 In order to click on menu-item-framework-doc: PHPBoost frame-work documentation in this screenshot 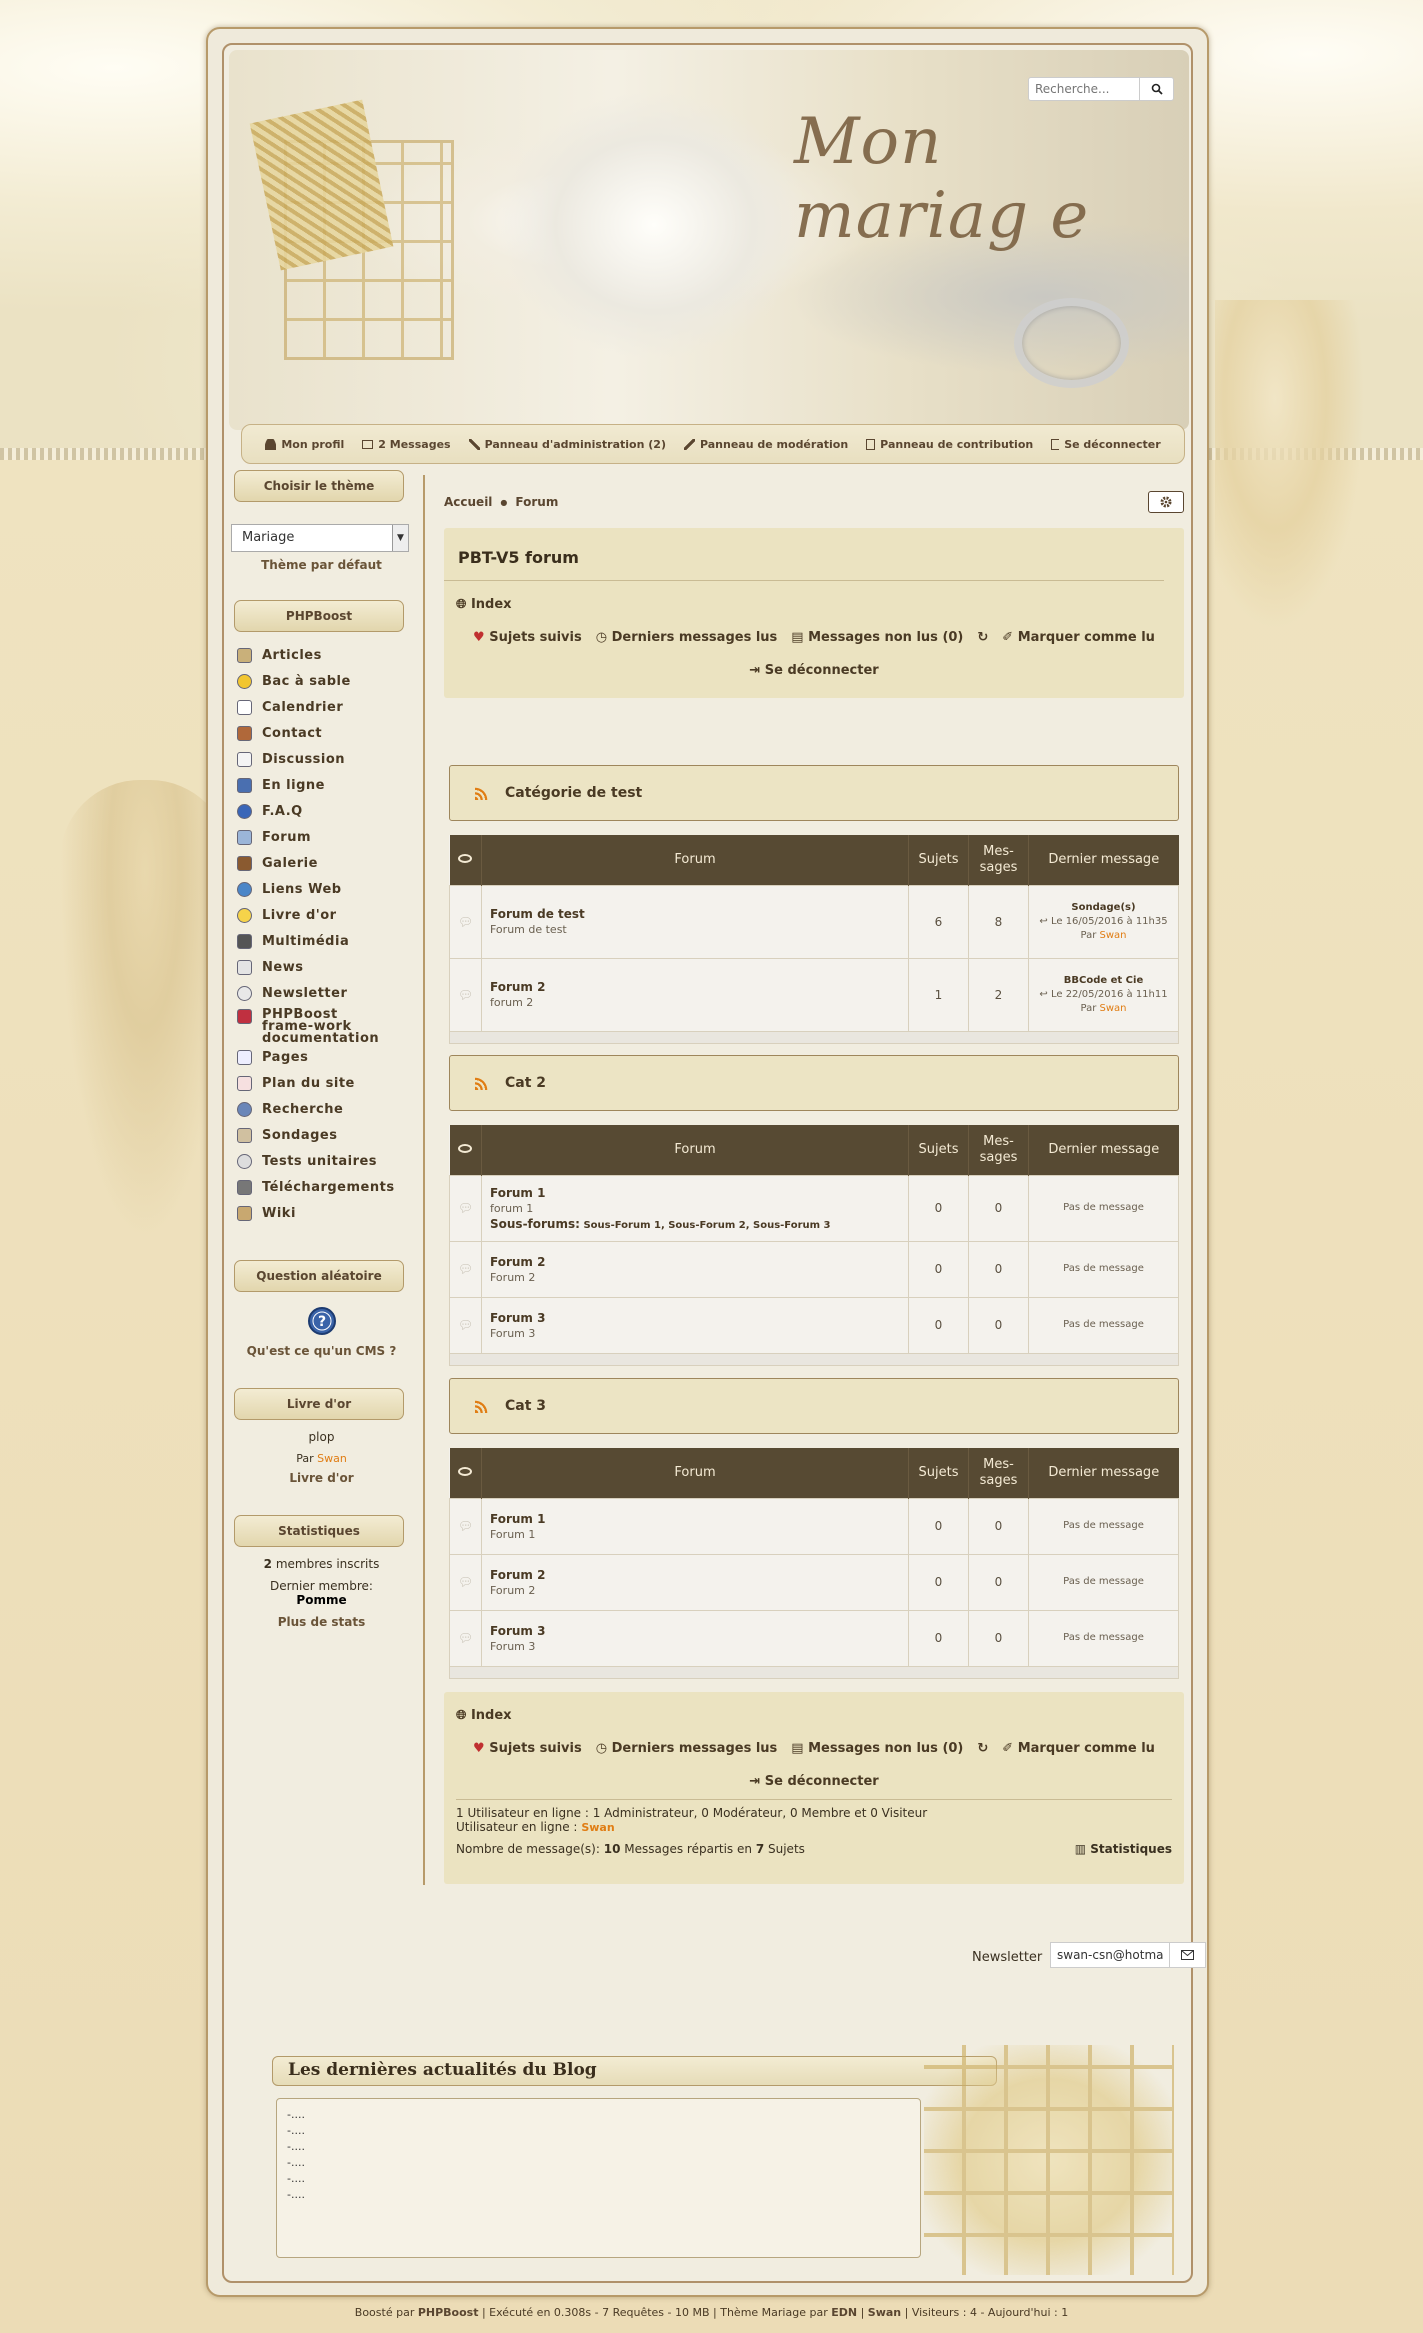, I will do `click(321, 1025)`.